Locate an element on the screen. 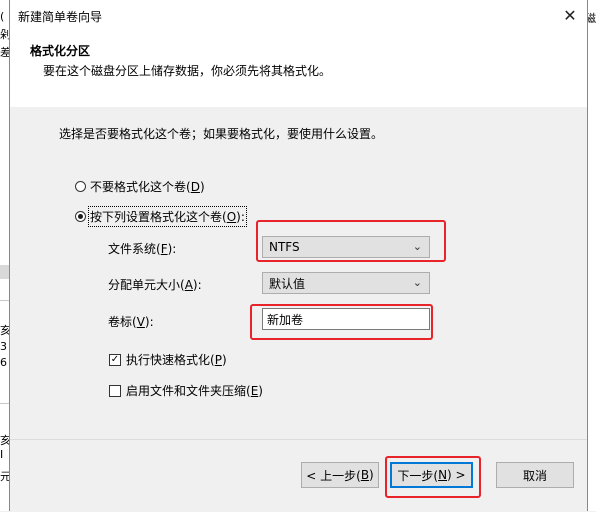 Image resolution: width=596 pixels, height=512 pixels. close-icon: ✕ is located at coordinates (570, 15).